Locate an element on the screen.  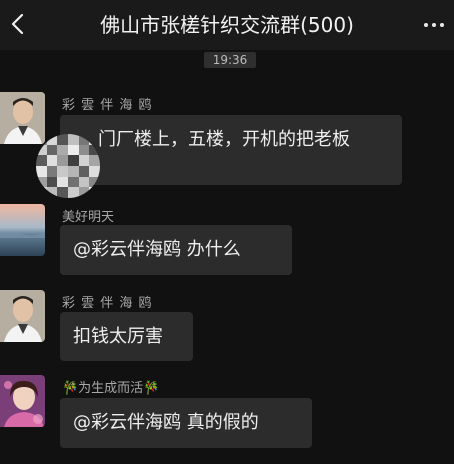
message-text: @彩云伴海鸥 真的假的 is located at coordinates (166, 422).